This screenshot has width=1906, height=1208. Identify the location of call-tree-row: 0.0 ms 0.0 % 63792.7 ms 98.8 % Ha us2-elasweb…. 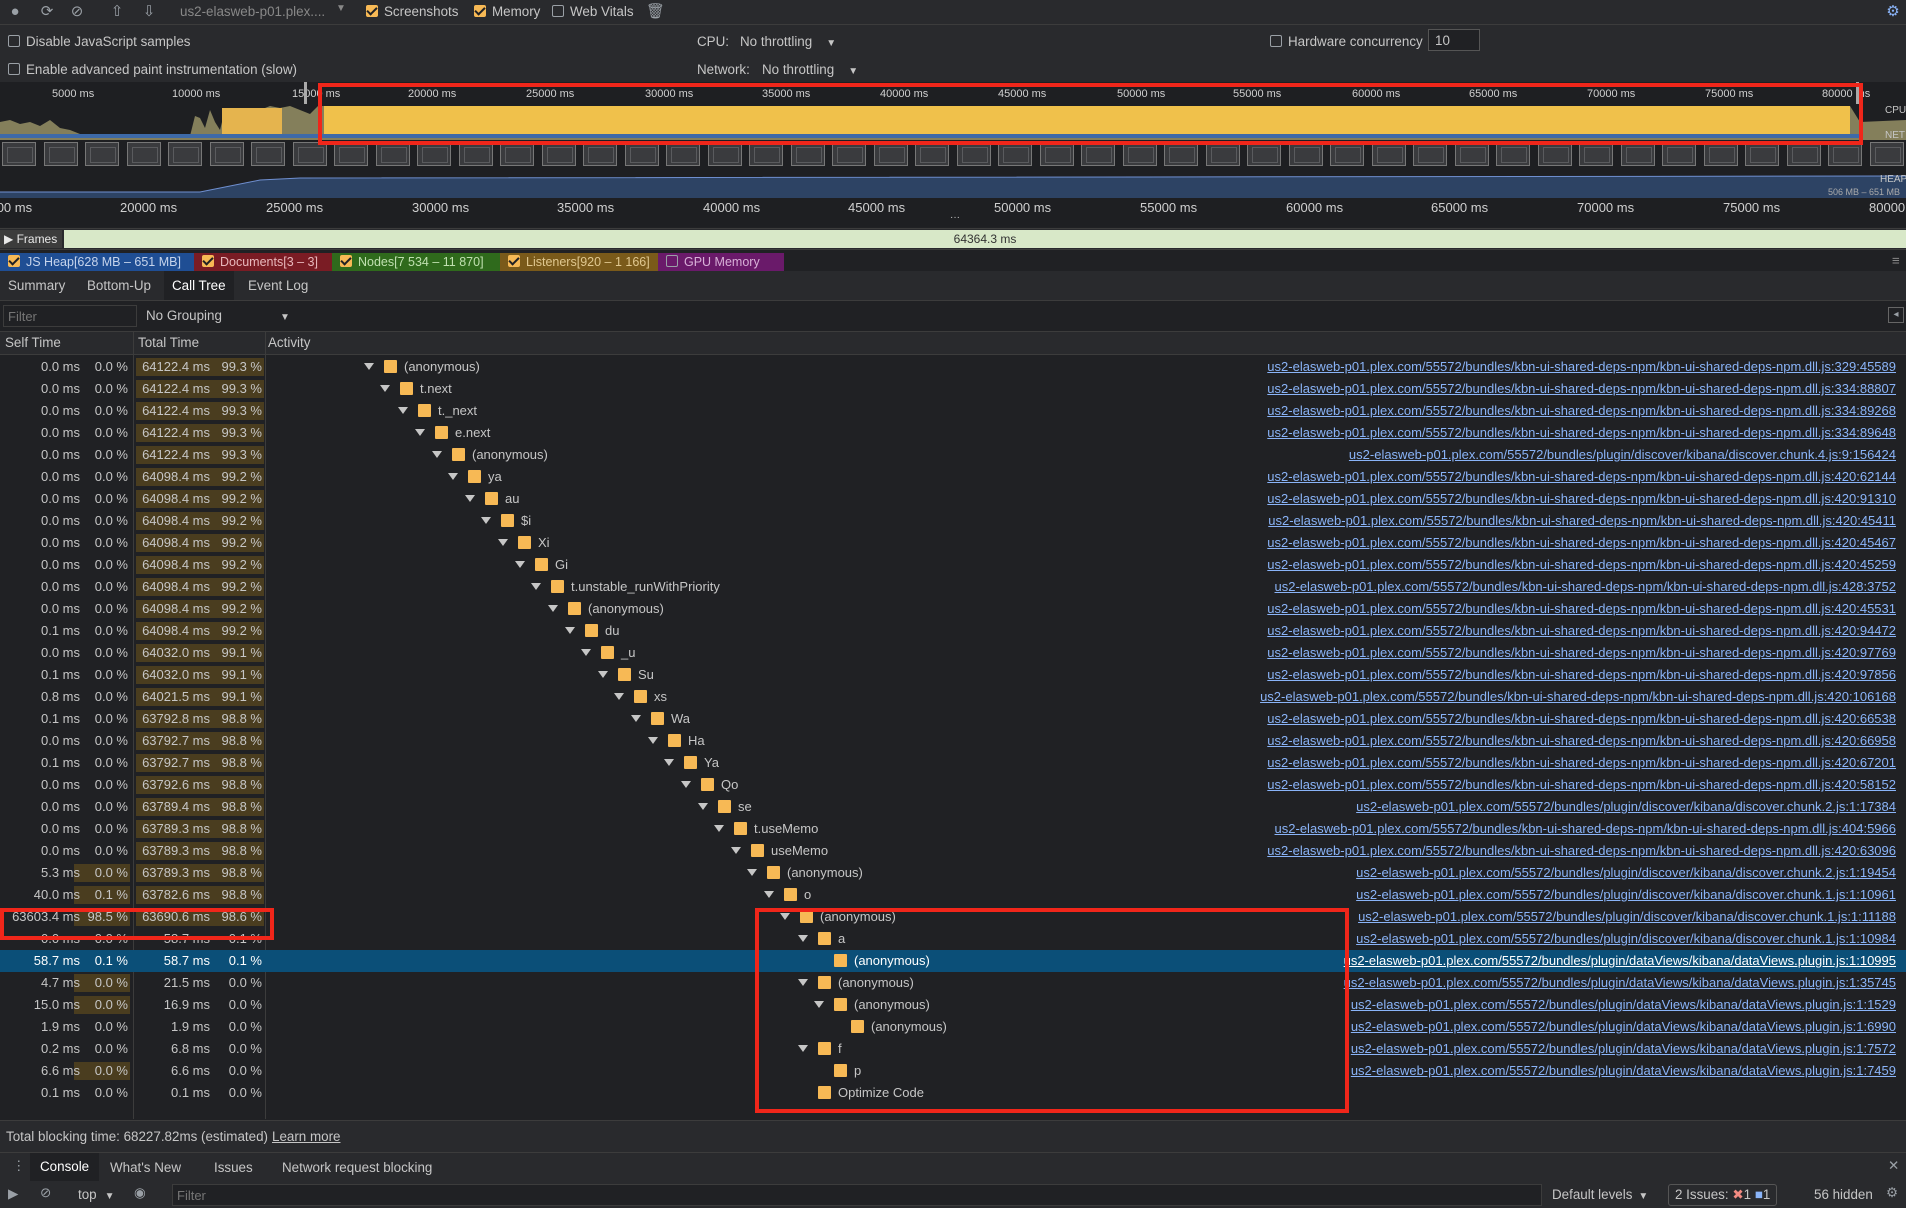
(953, 741).